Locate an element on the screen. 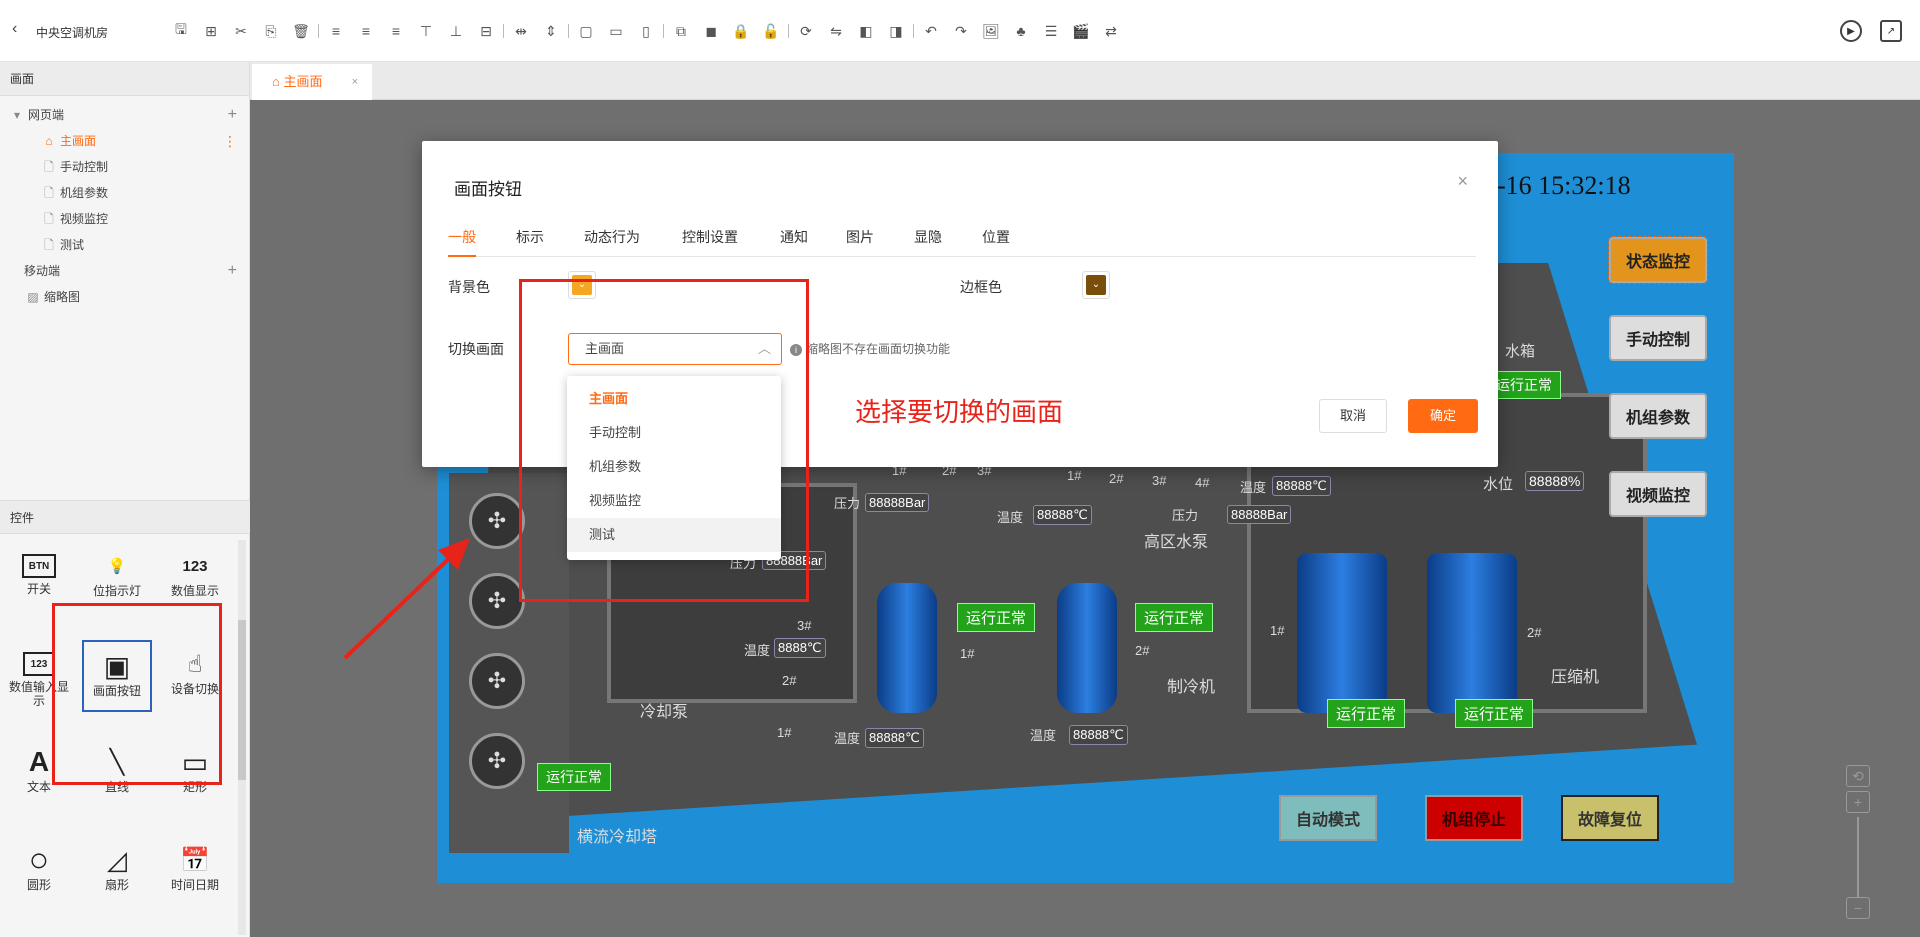 The height and width of the screenshot is (937, 1920). flip-icon: ⇋ is located at coordinates (836, 31).